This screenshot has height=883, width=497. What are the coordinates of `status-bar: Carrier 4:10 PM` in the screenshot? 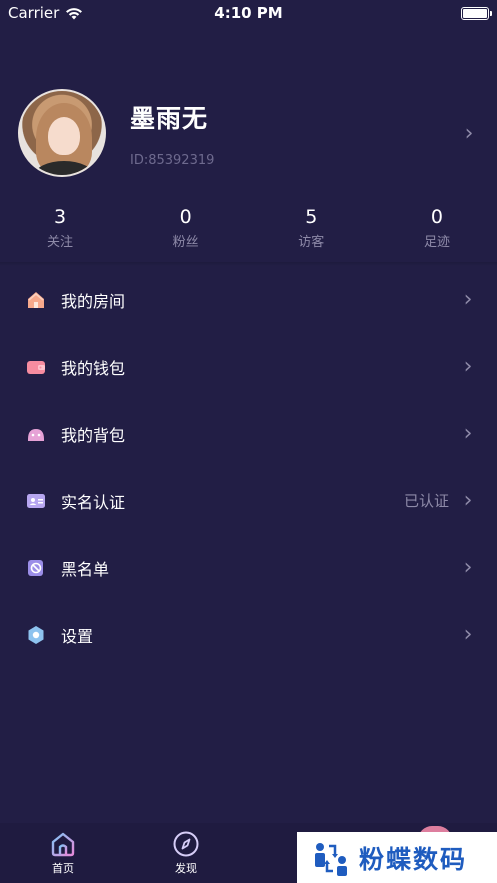 It's located at (248, 13).